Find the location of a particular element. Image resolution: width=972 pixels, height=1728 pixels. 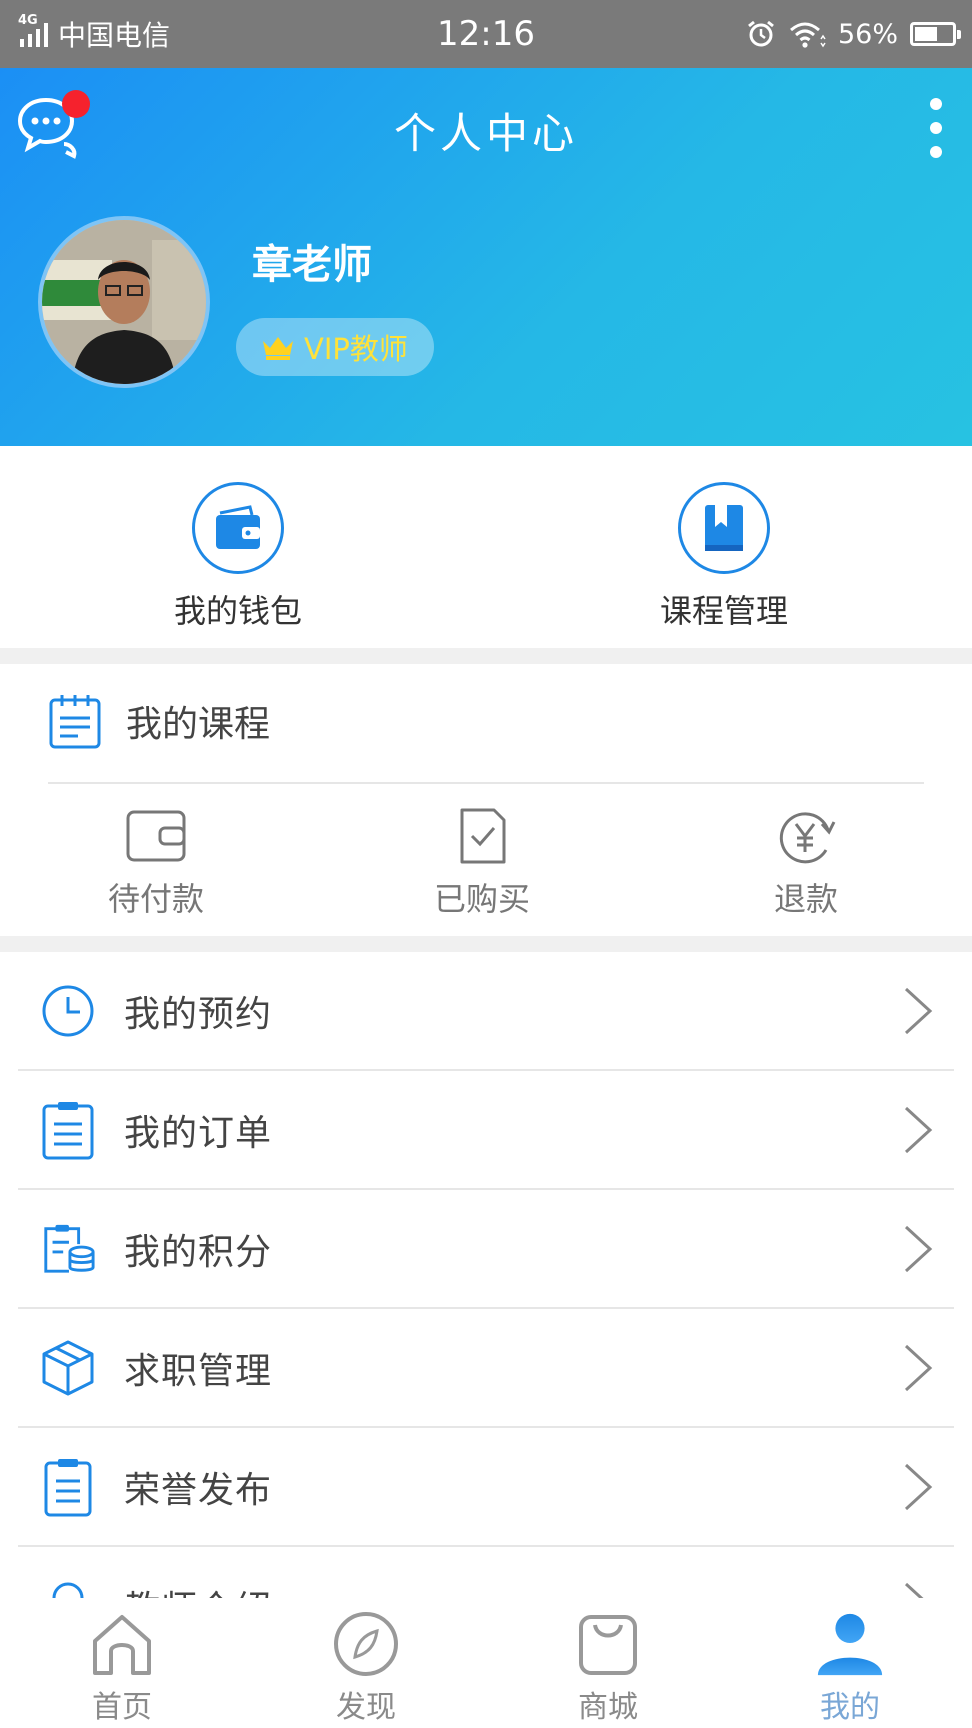

my-courses-title: 我的课程 is located at coordinates (198, 724).